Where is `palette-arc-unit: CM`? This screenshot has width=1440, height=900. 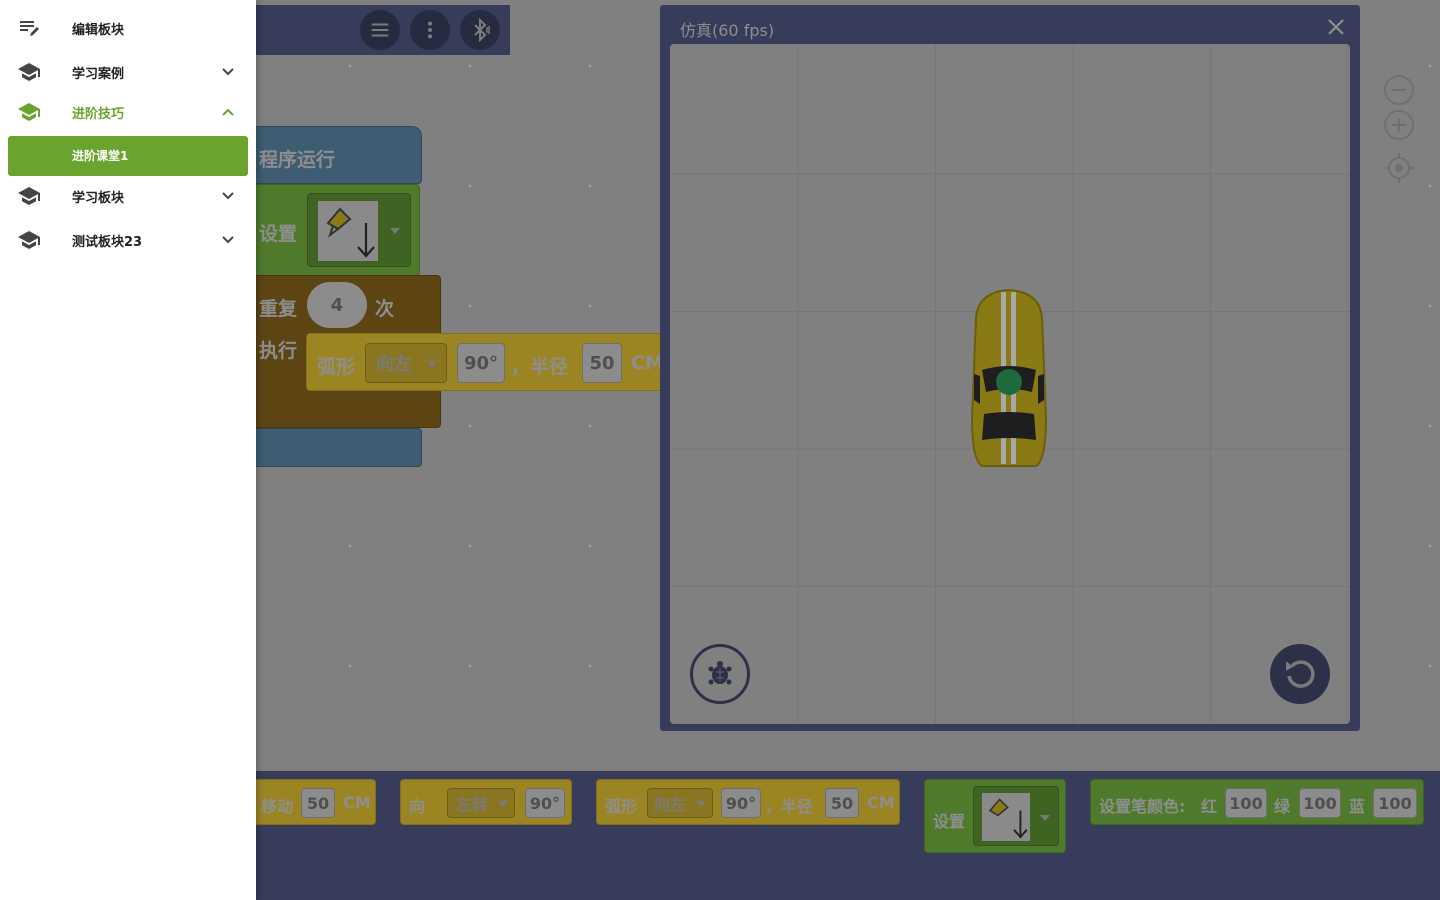
palette-arc-unit: CM is located at coordinates (881, 802).